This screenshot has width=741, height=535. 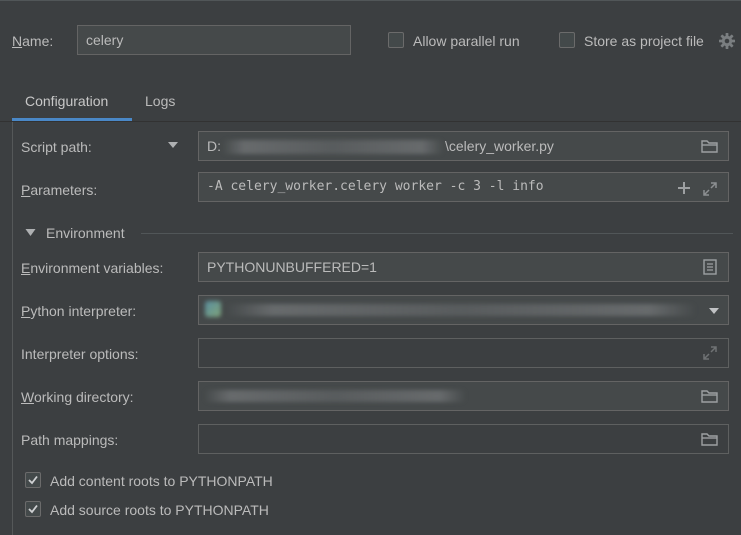 I want to click on allow-parallel-label: Allow parallel run, so click(x=466, y=41).